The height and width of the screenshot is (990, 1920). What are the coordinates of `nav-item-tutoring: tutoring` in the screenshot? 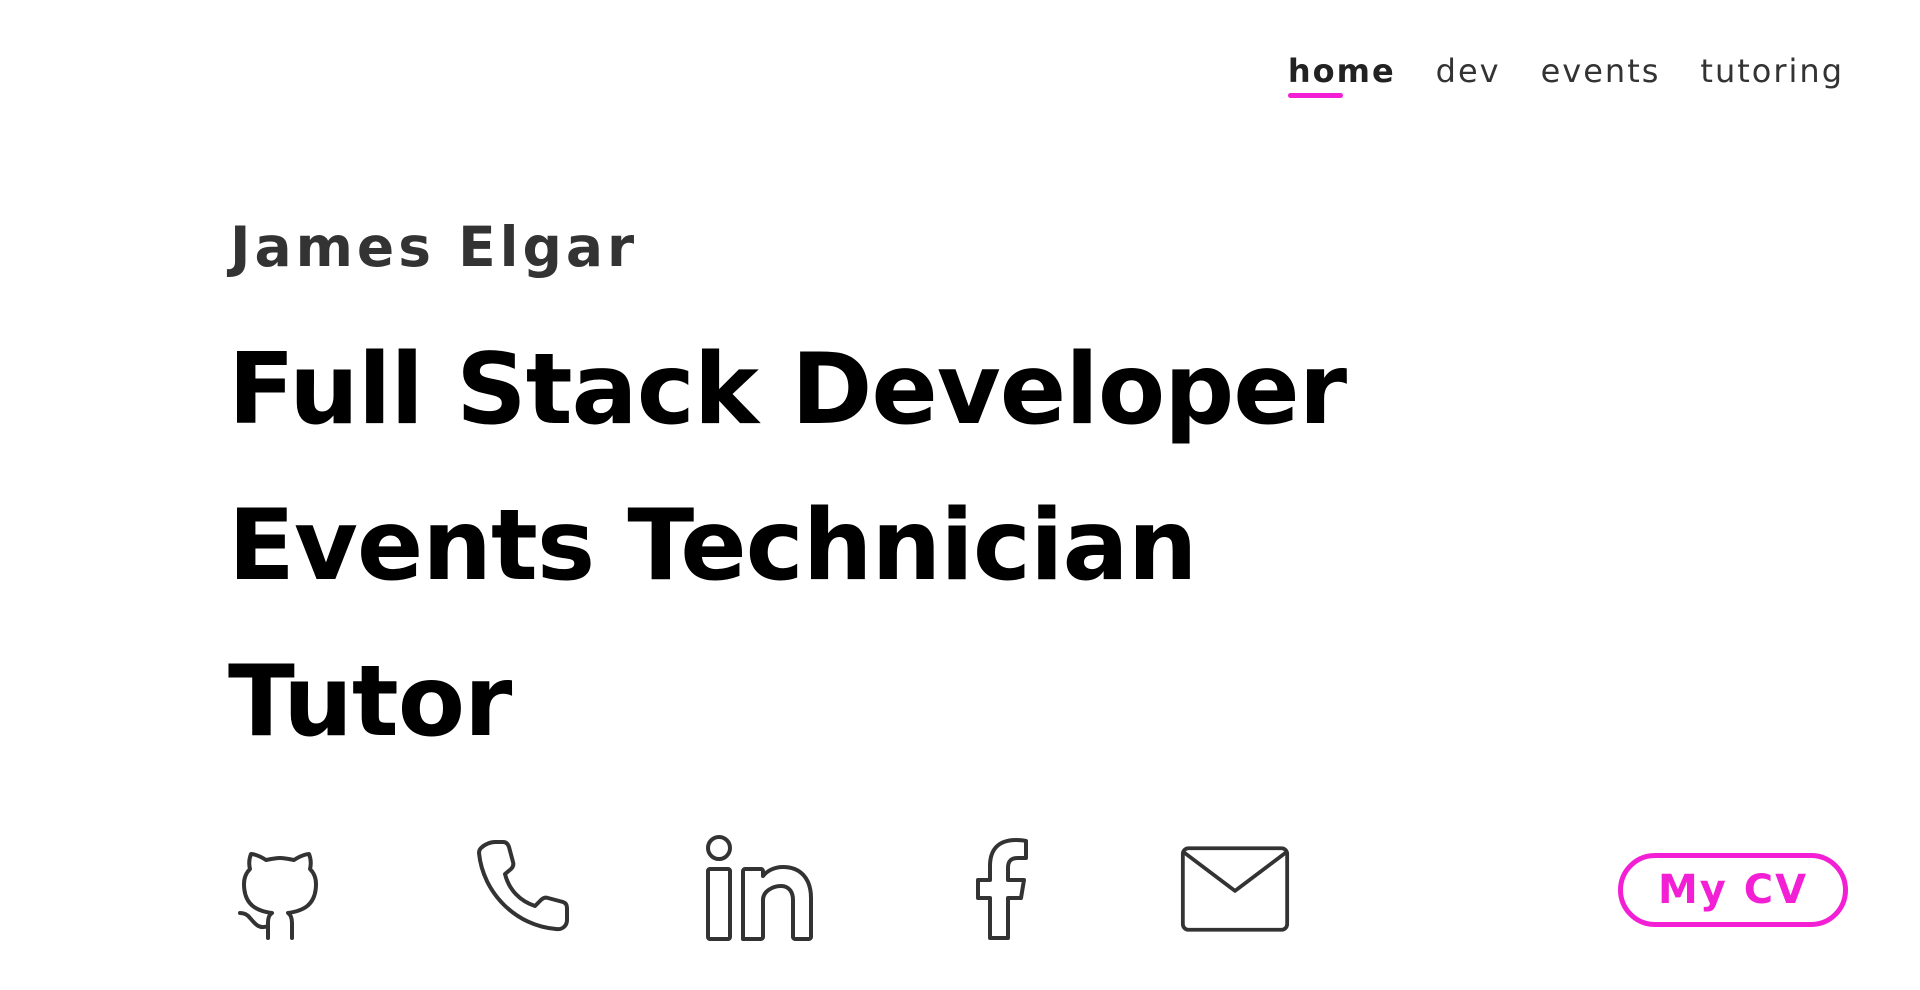 It's located at (1772, 71).